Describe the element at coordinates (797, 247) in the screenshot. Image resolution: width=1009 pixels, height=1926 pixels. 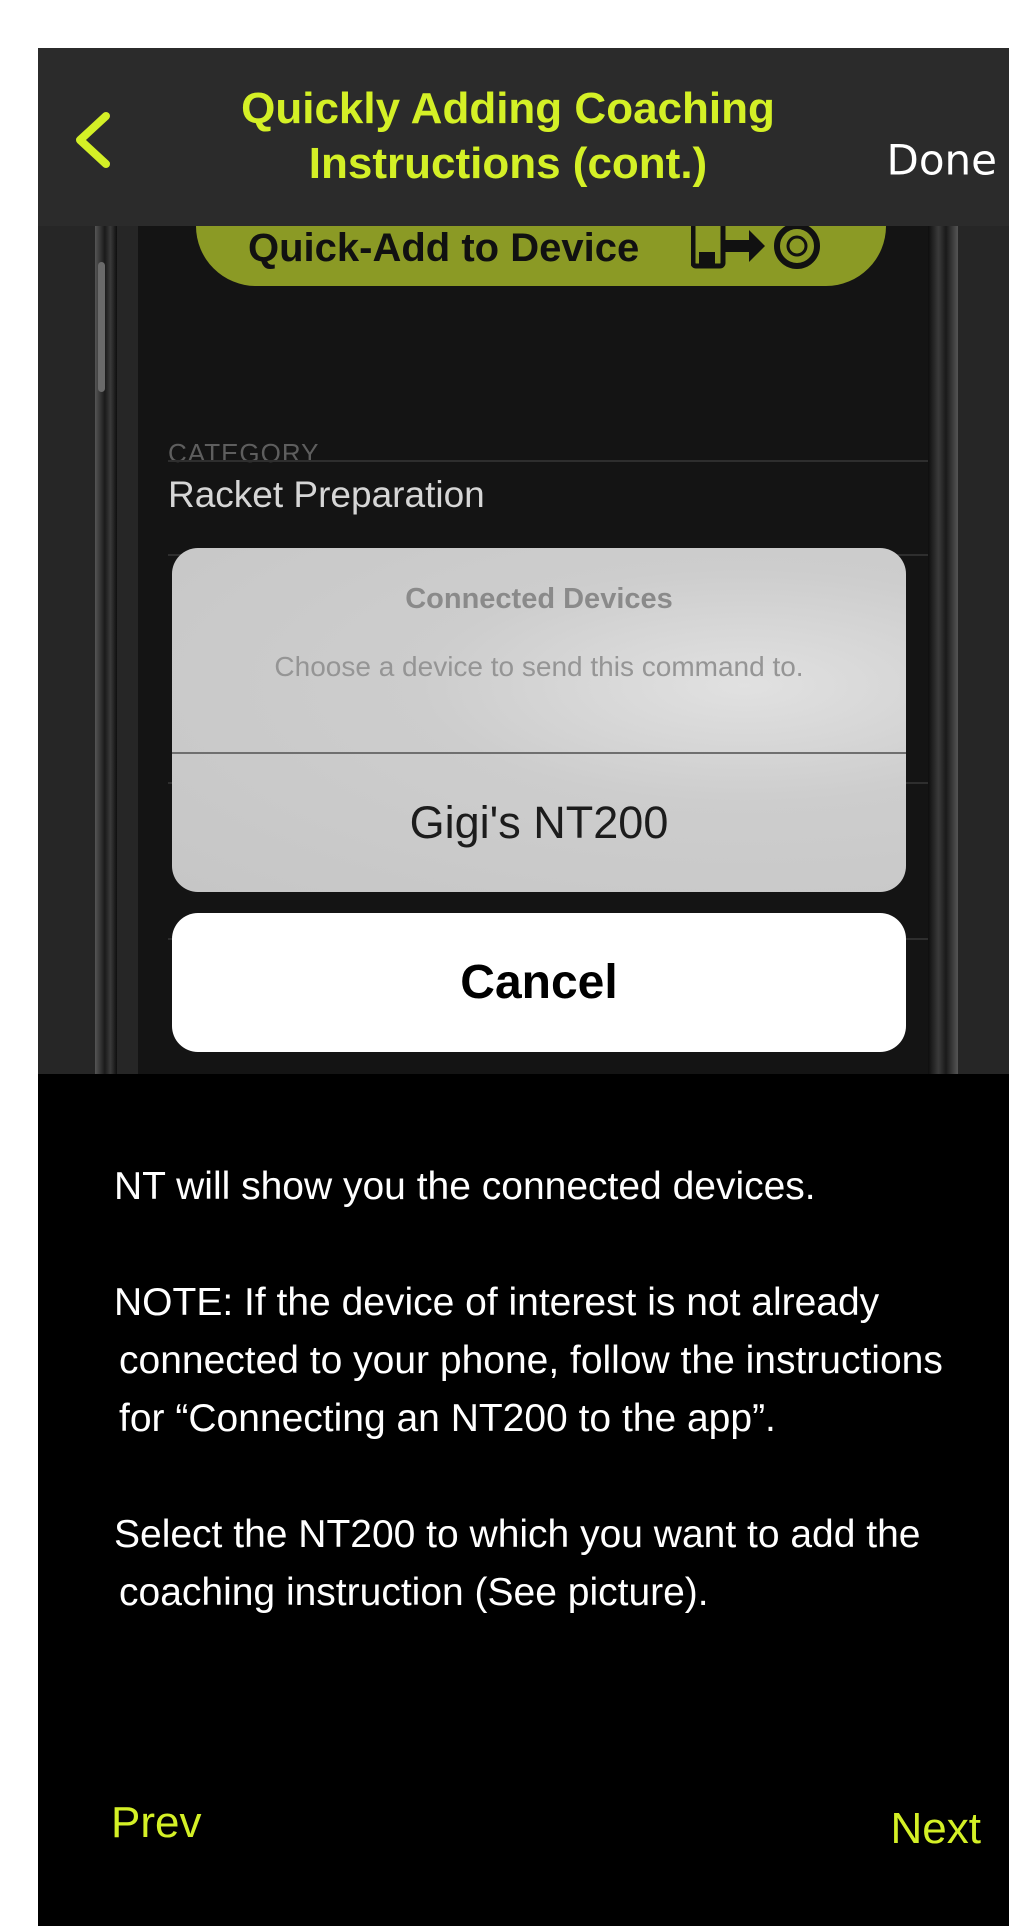
I see `watch-icon` at that location.